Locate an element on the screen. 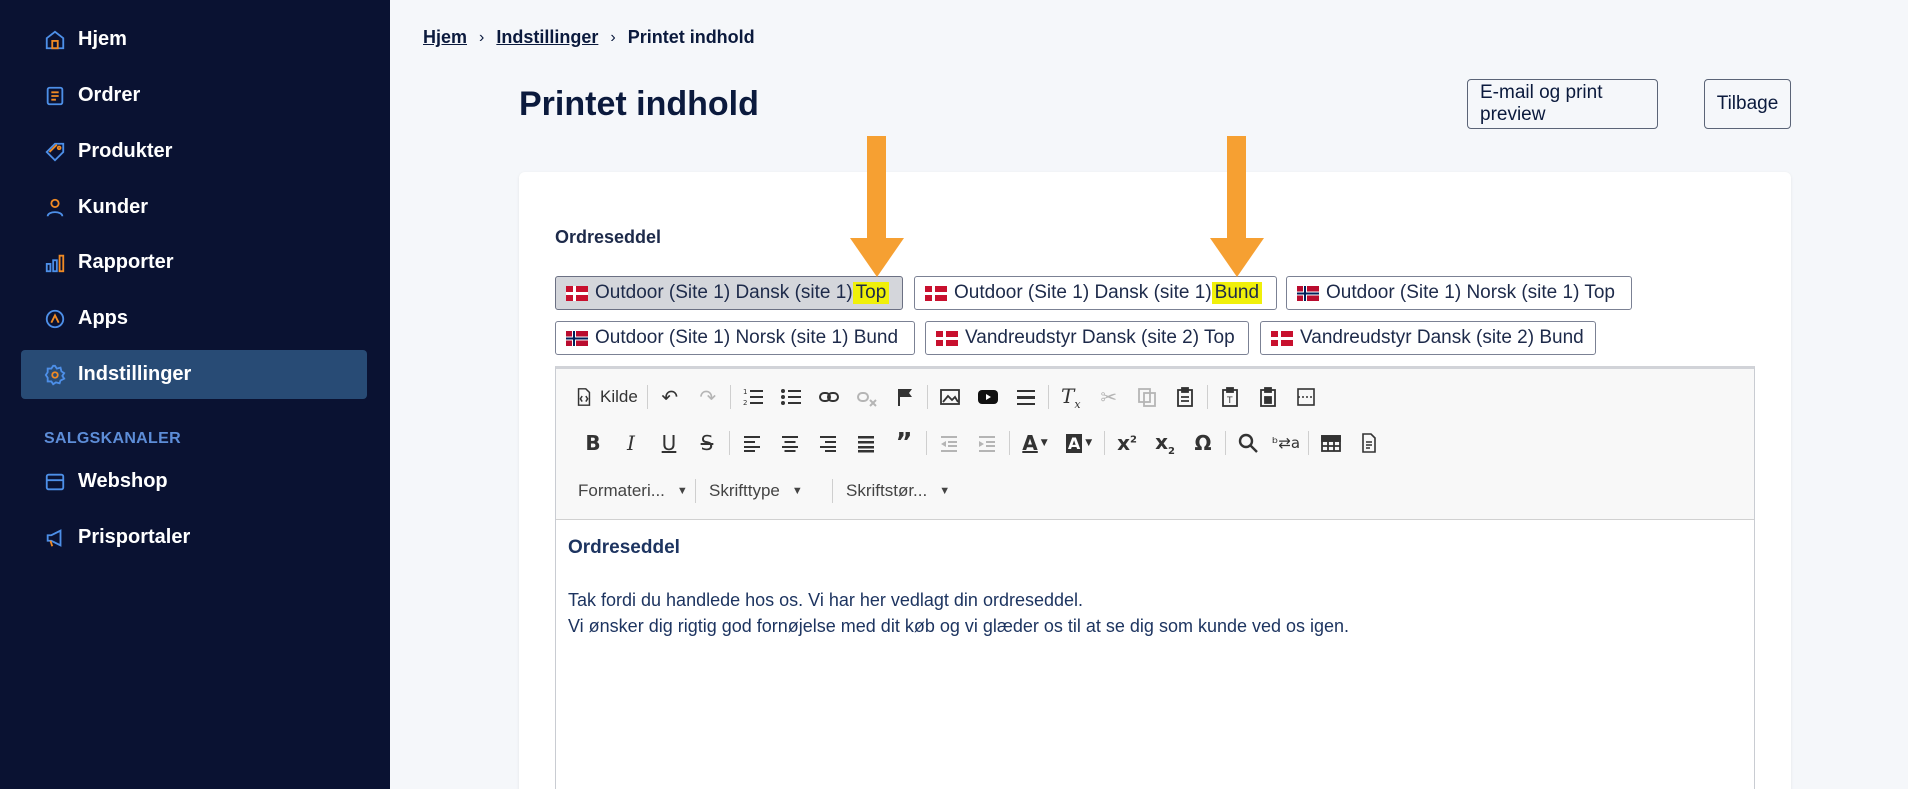  find-button is located at coordinates (1248, 443).